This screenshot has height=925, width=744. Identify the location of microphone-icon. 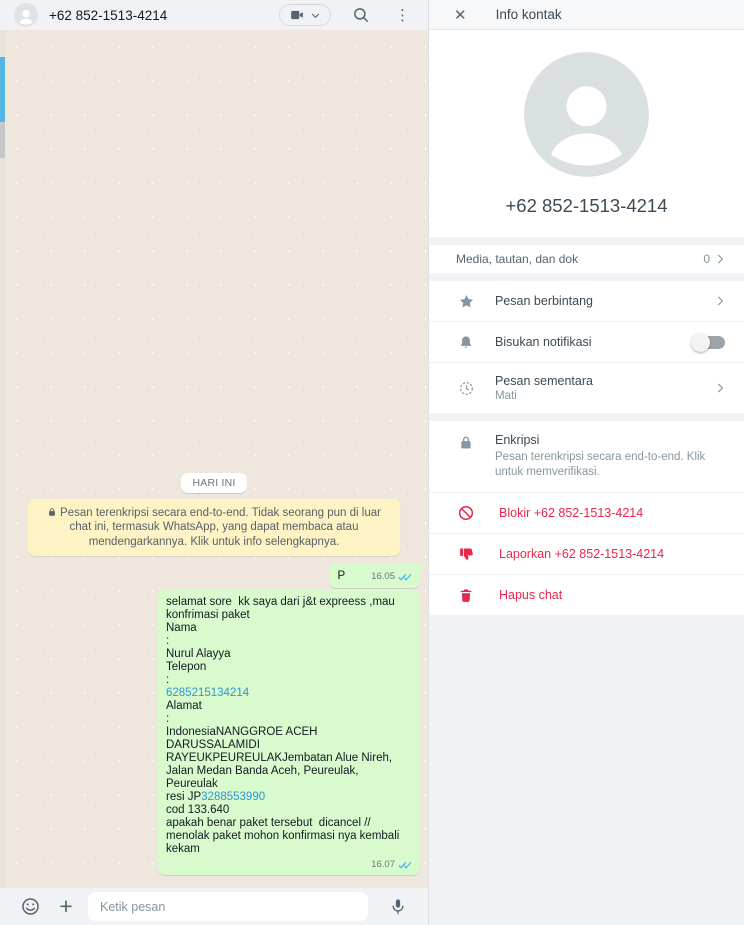
(398, 907).